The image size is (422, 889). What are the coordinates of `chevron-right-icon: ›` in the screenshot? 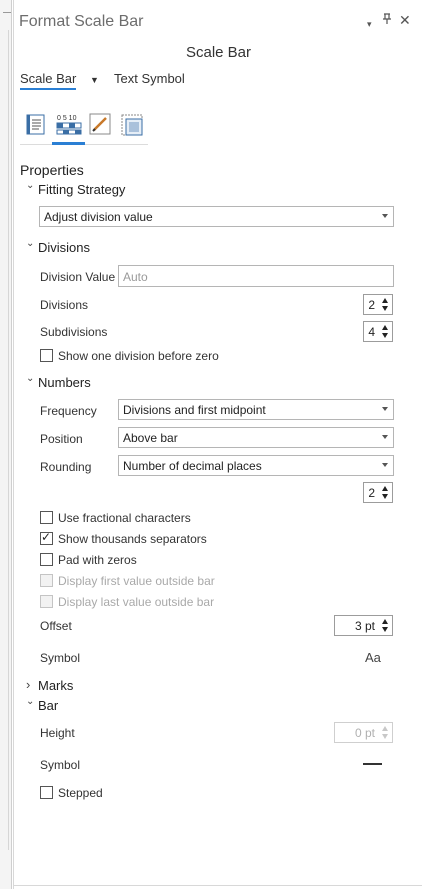 It's located at (32, 684).